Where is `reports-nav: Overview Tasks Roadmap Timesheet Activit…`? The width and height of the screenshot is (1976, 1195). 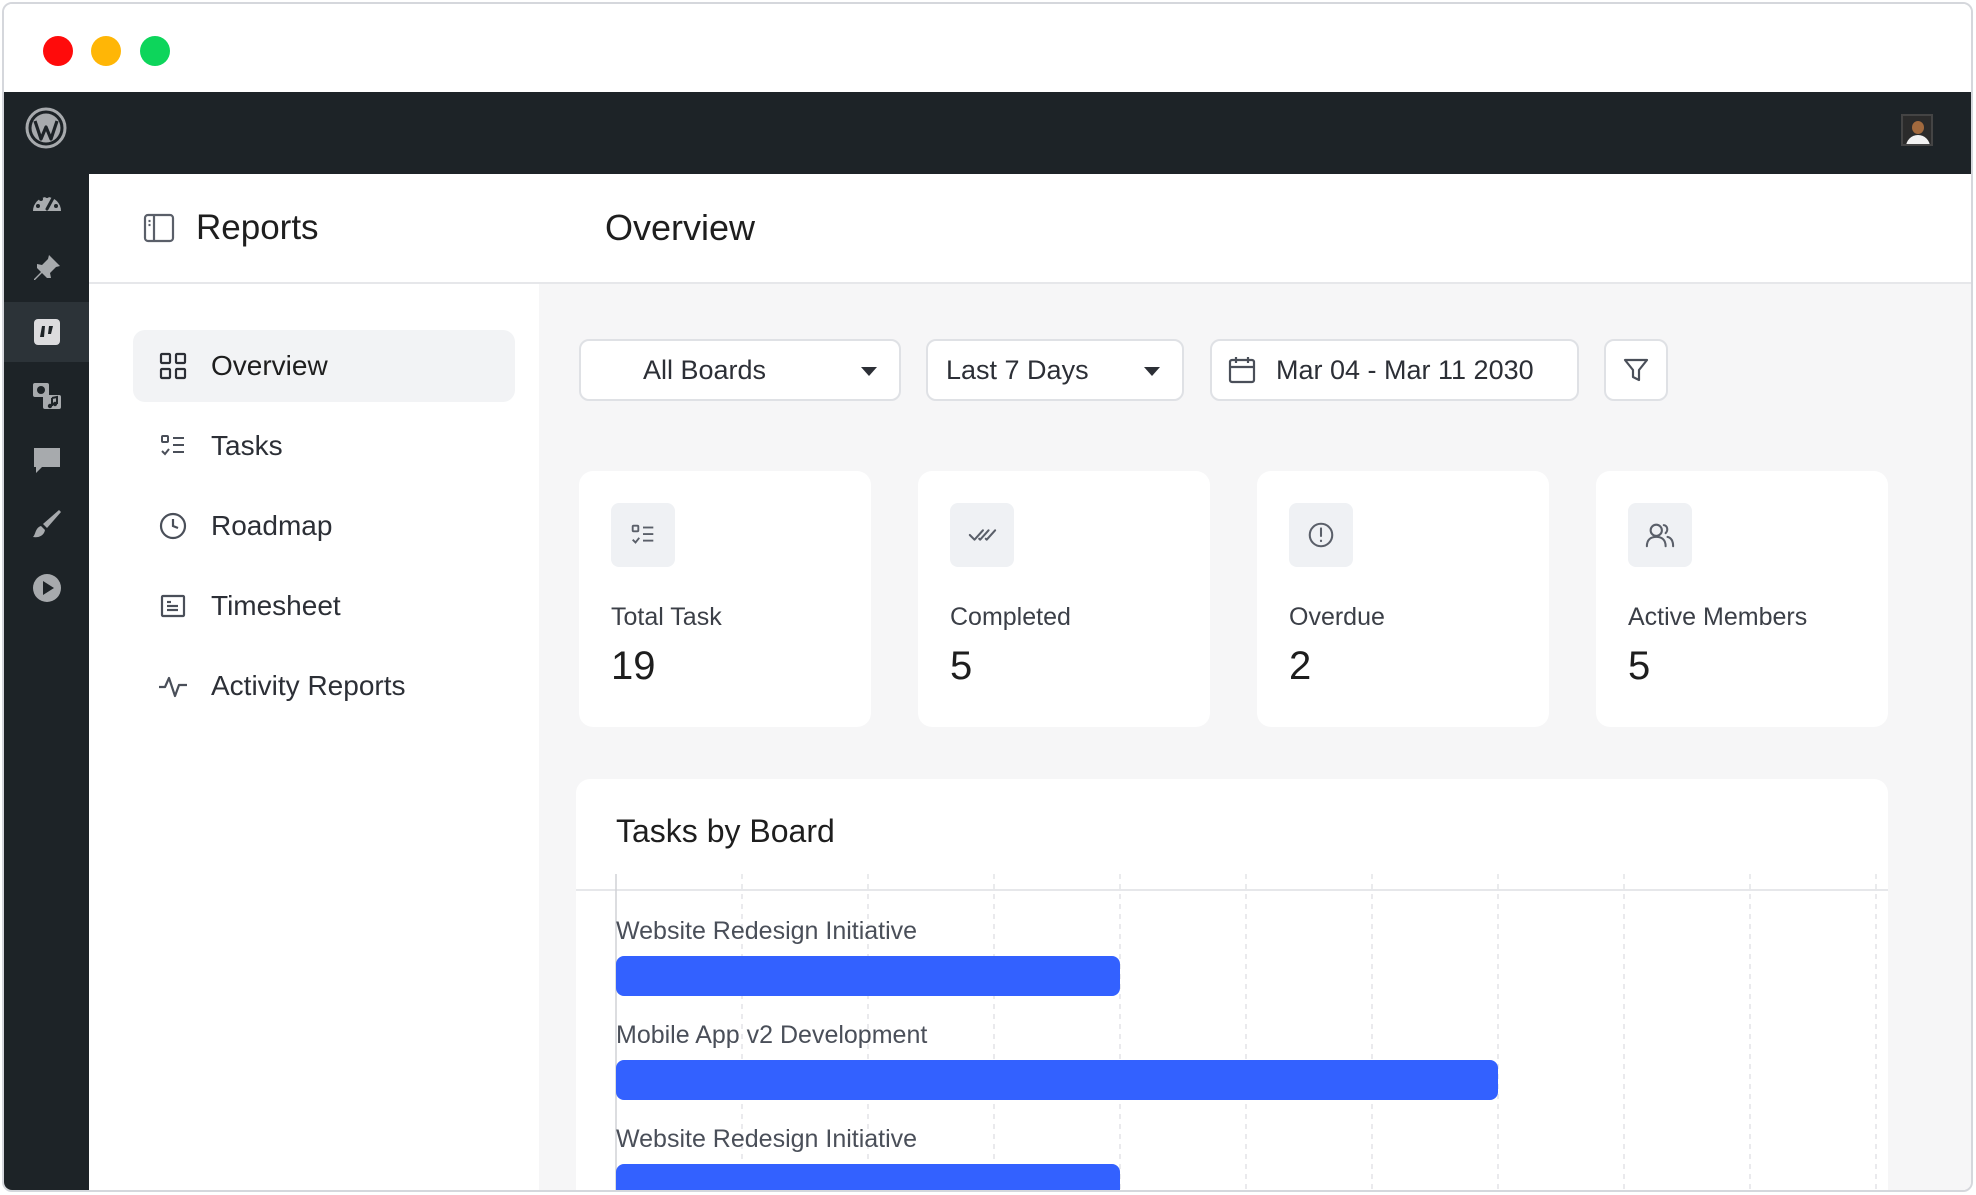
reports-nav: Overview Tasks Roadmap Timesheet Activit… is located at coordinates (324, 530).